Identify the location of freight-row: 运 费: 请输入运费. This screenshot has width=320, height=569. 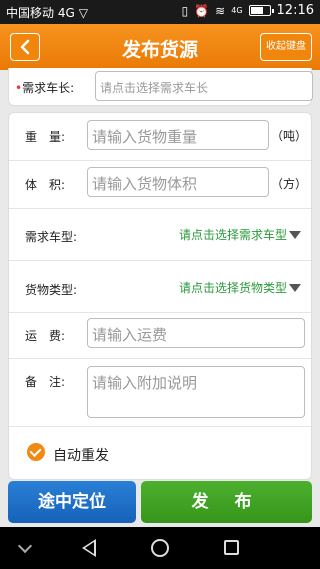
(160, 336).